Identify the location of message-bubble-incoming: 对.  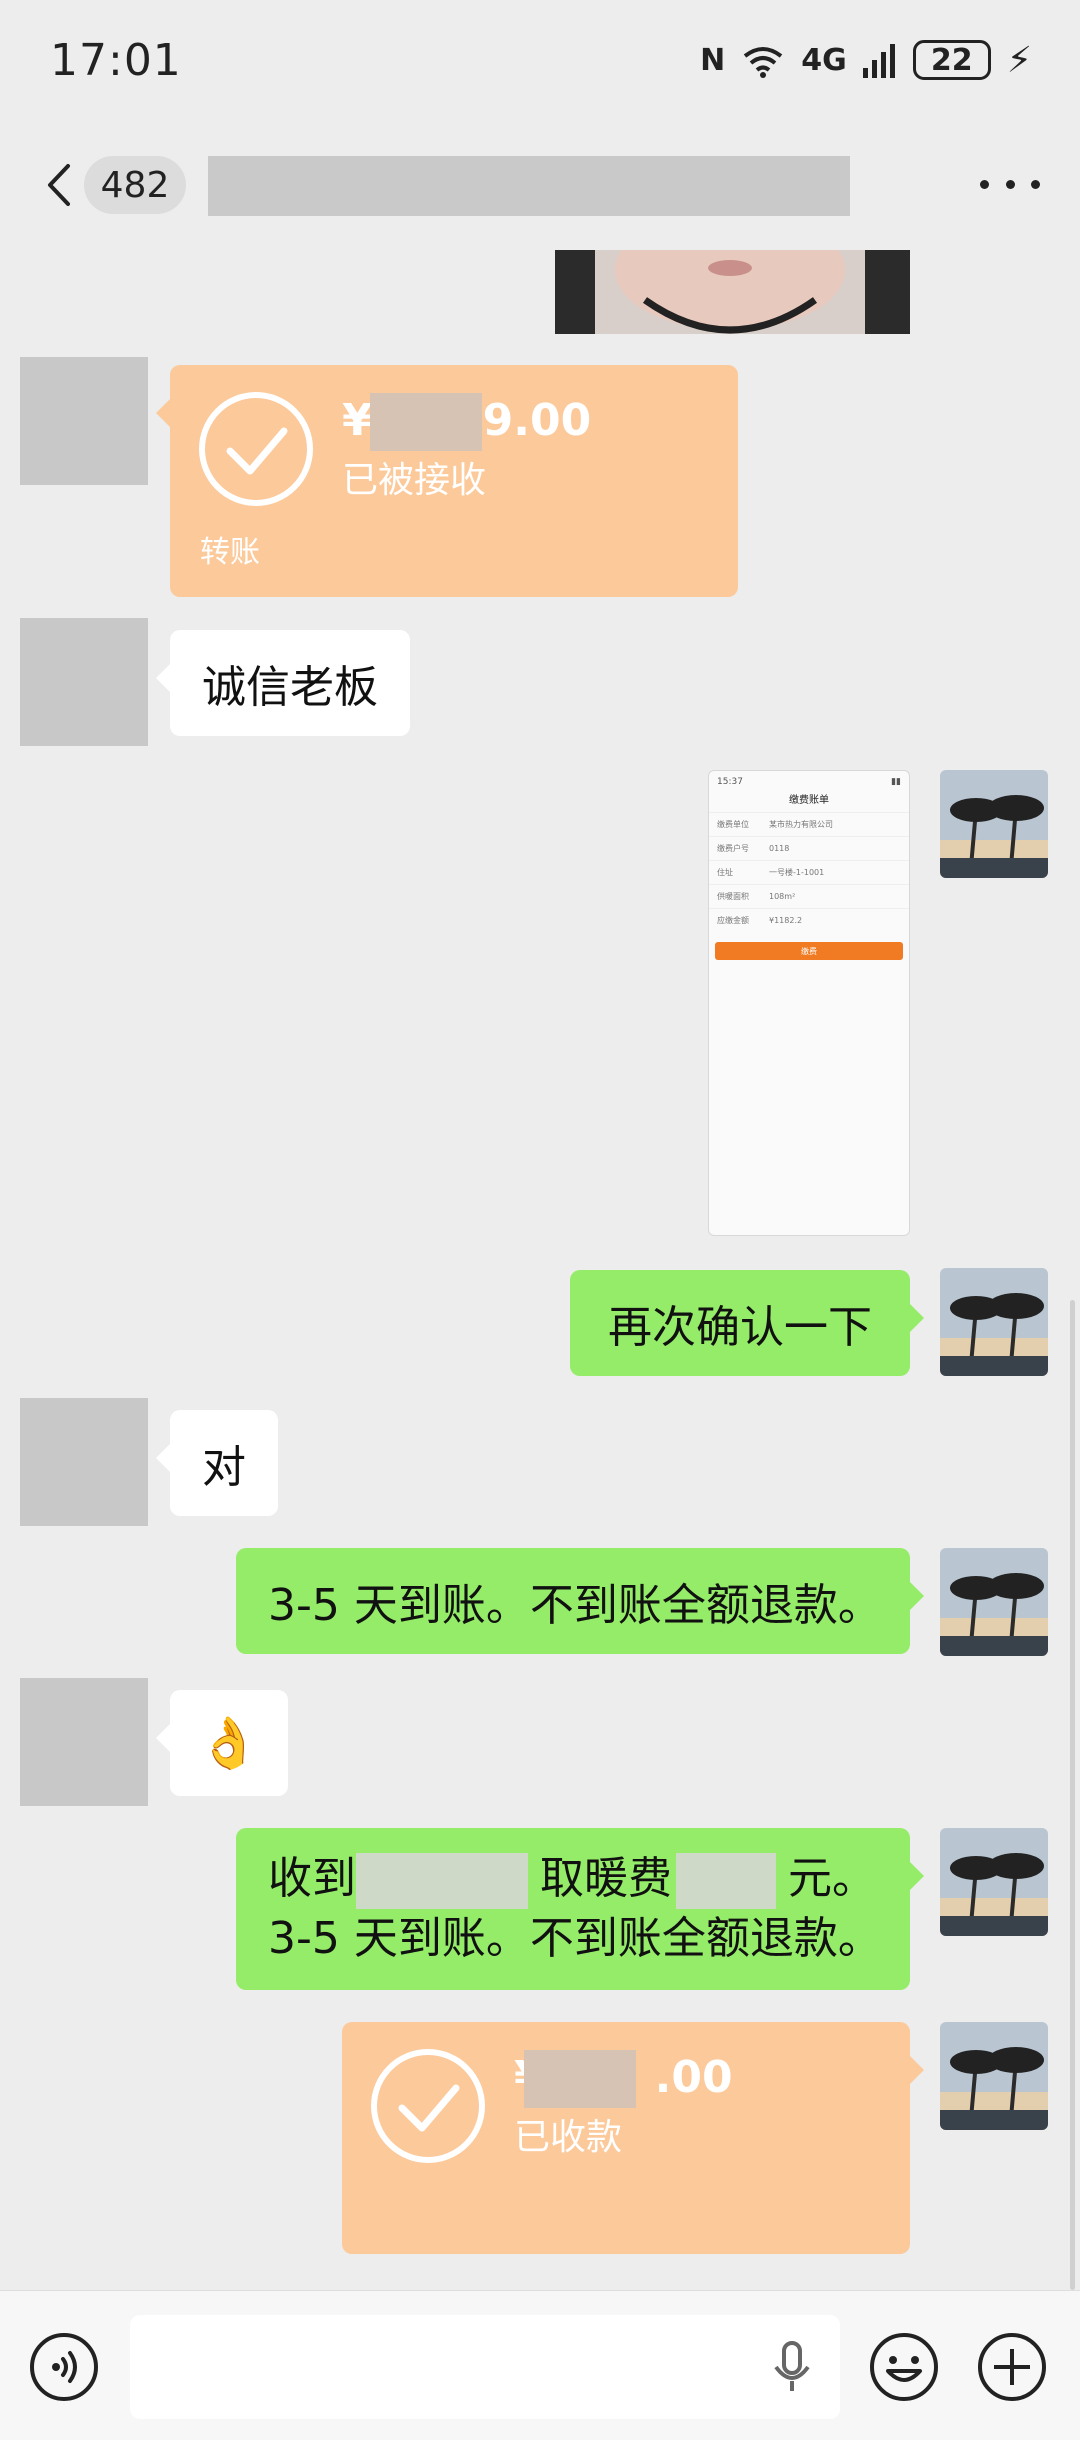
(217, 1463).